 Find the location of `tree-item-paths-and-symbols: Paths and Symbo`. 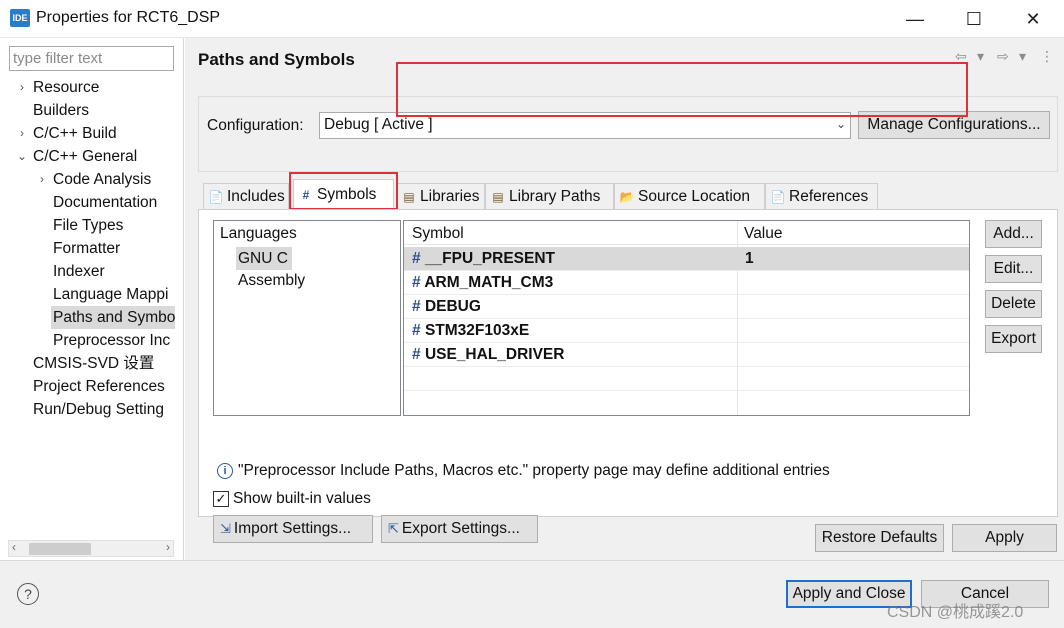

tree-item-paths-and-symbols: Paths and Symbo is located at coordinates (113, 317).